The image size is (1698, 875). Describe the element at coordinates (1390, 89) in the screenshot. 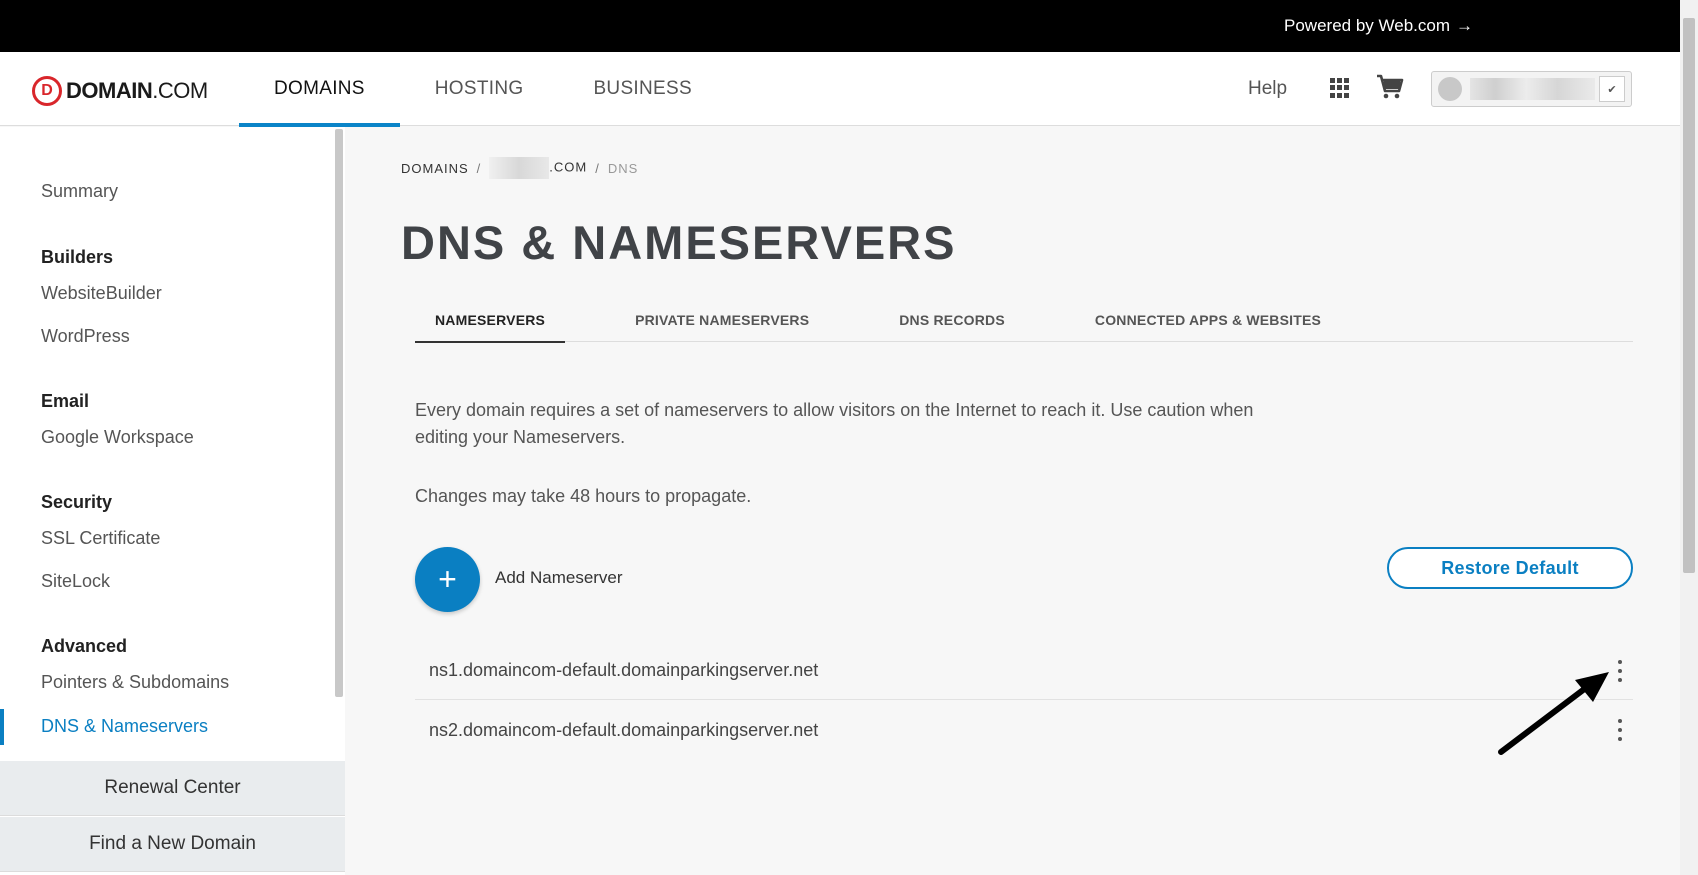

I see `cart-icon` at that location.